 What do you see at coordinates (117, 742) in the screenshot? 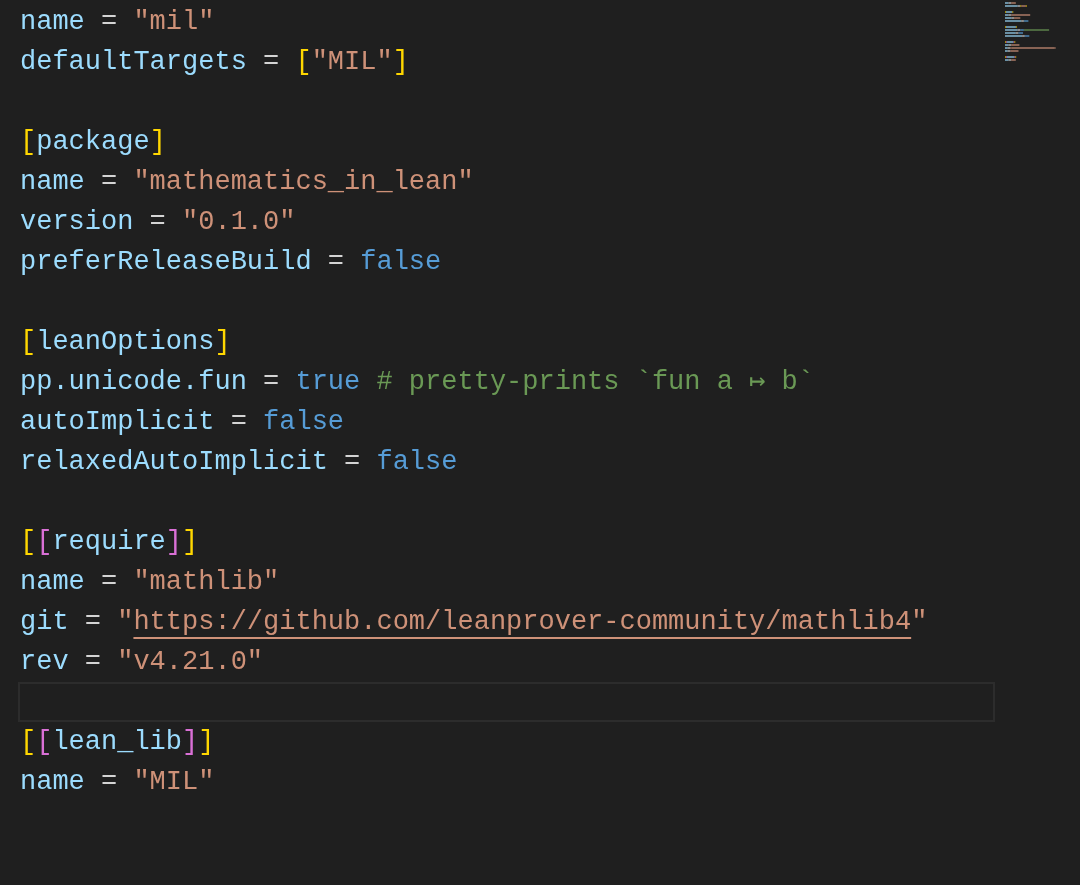
I see `code-line: [[lean_lib]]` at bounding box center [117, 742].